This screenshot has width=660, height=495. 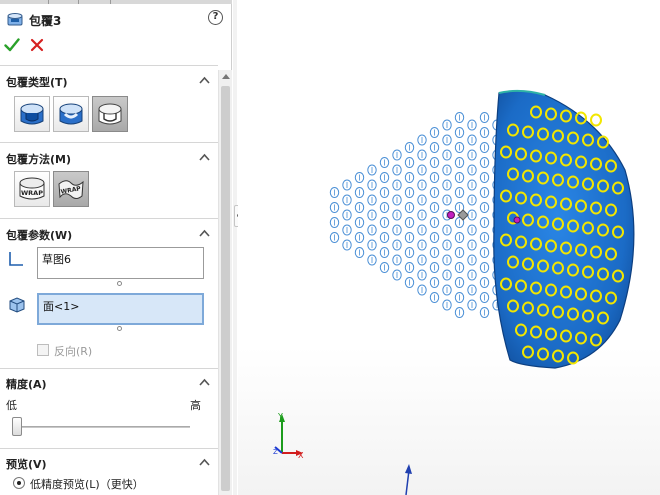 What do you see at coordinates (195, 405) in the screenshot?
I see `accuracy-high-label: 高` at bounding box center [195, 405].